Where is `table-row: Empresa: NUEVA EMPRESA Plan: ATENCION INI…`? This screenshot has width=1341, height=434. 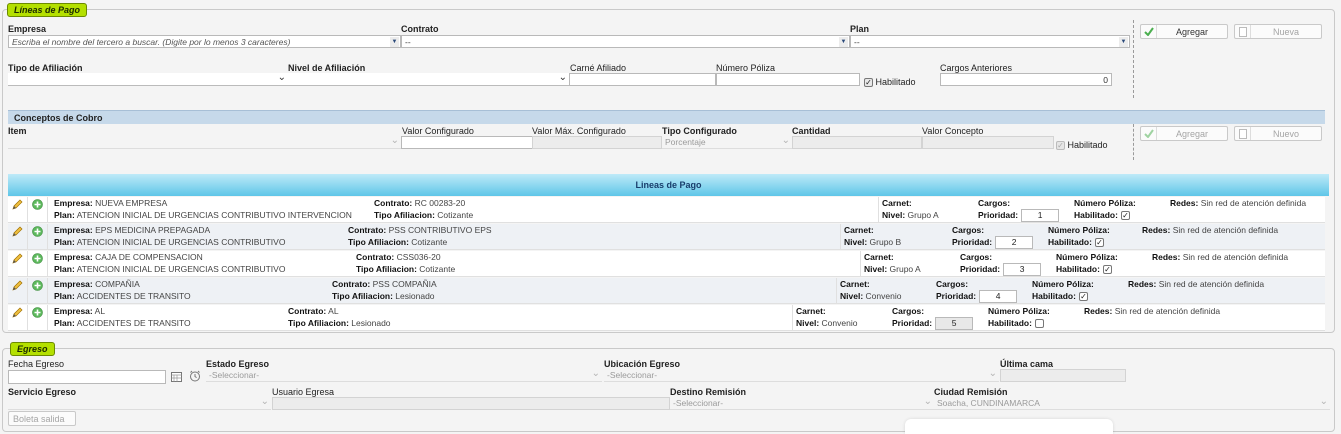 table-row: Empresa: NUEVA EMPRESA Plan: ATENCION INI… is located at coordinates (666, 210).